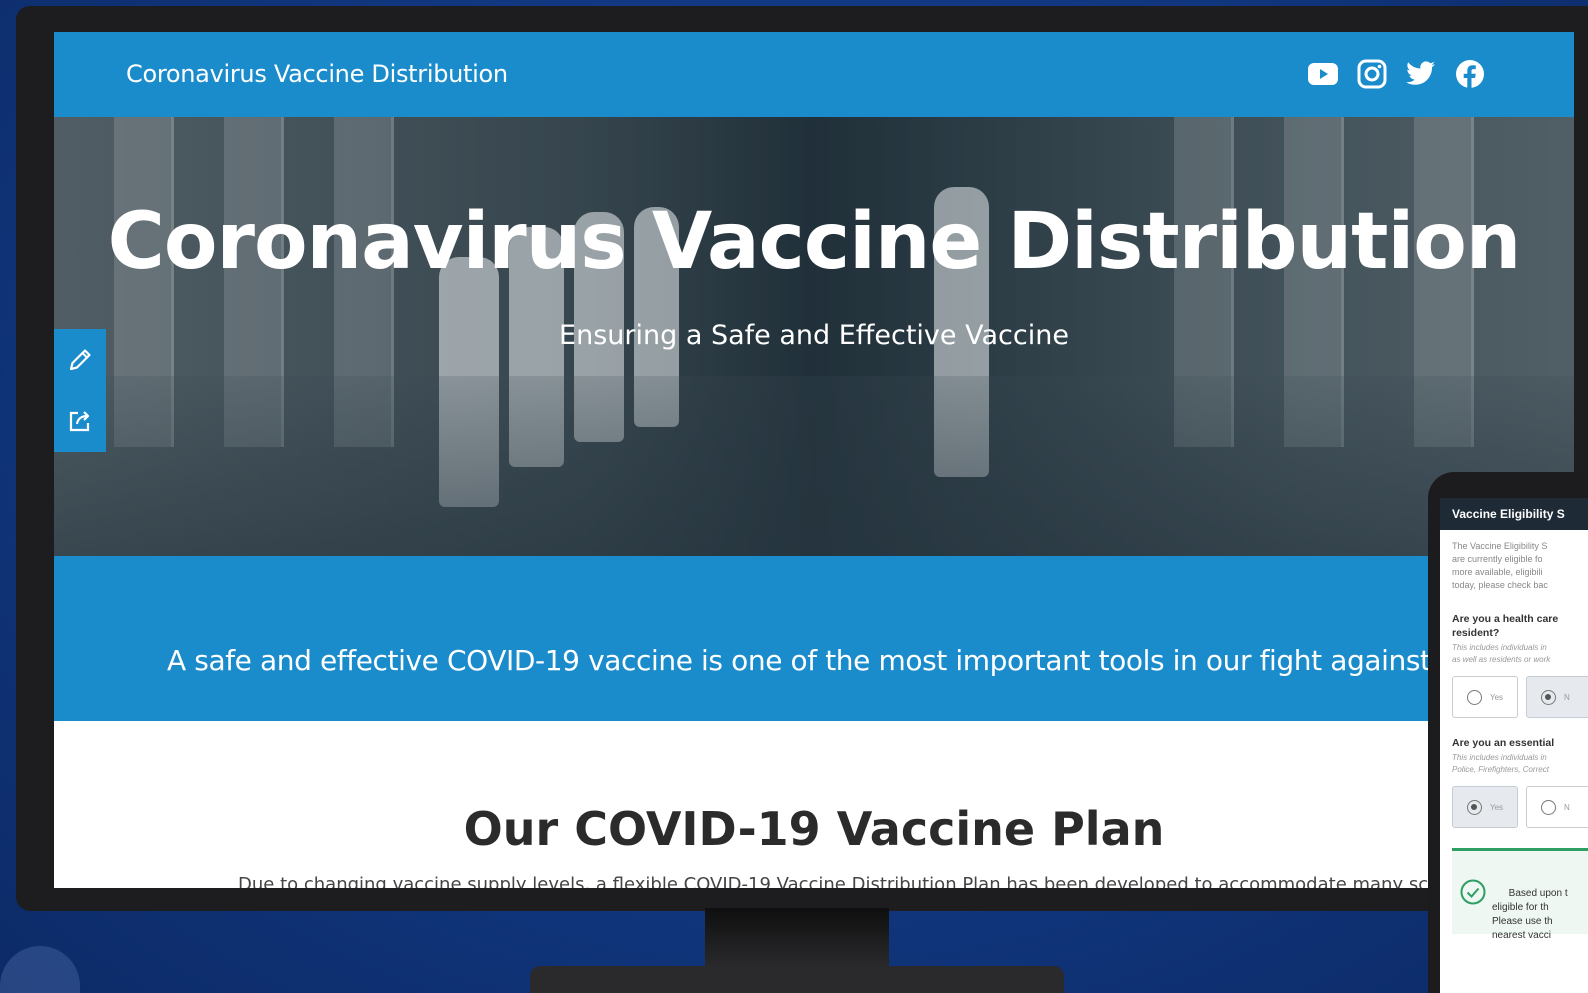  Describe the element at coordinates (797, 939) in the screenshot. I see `monitor-stand-neck` at that location.